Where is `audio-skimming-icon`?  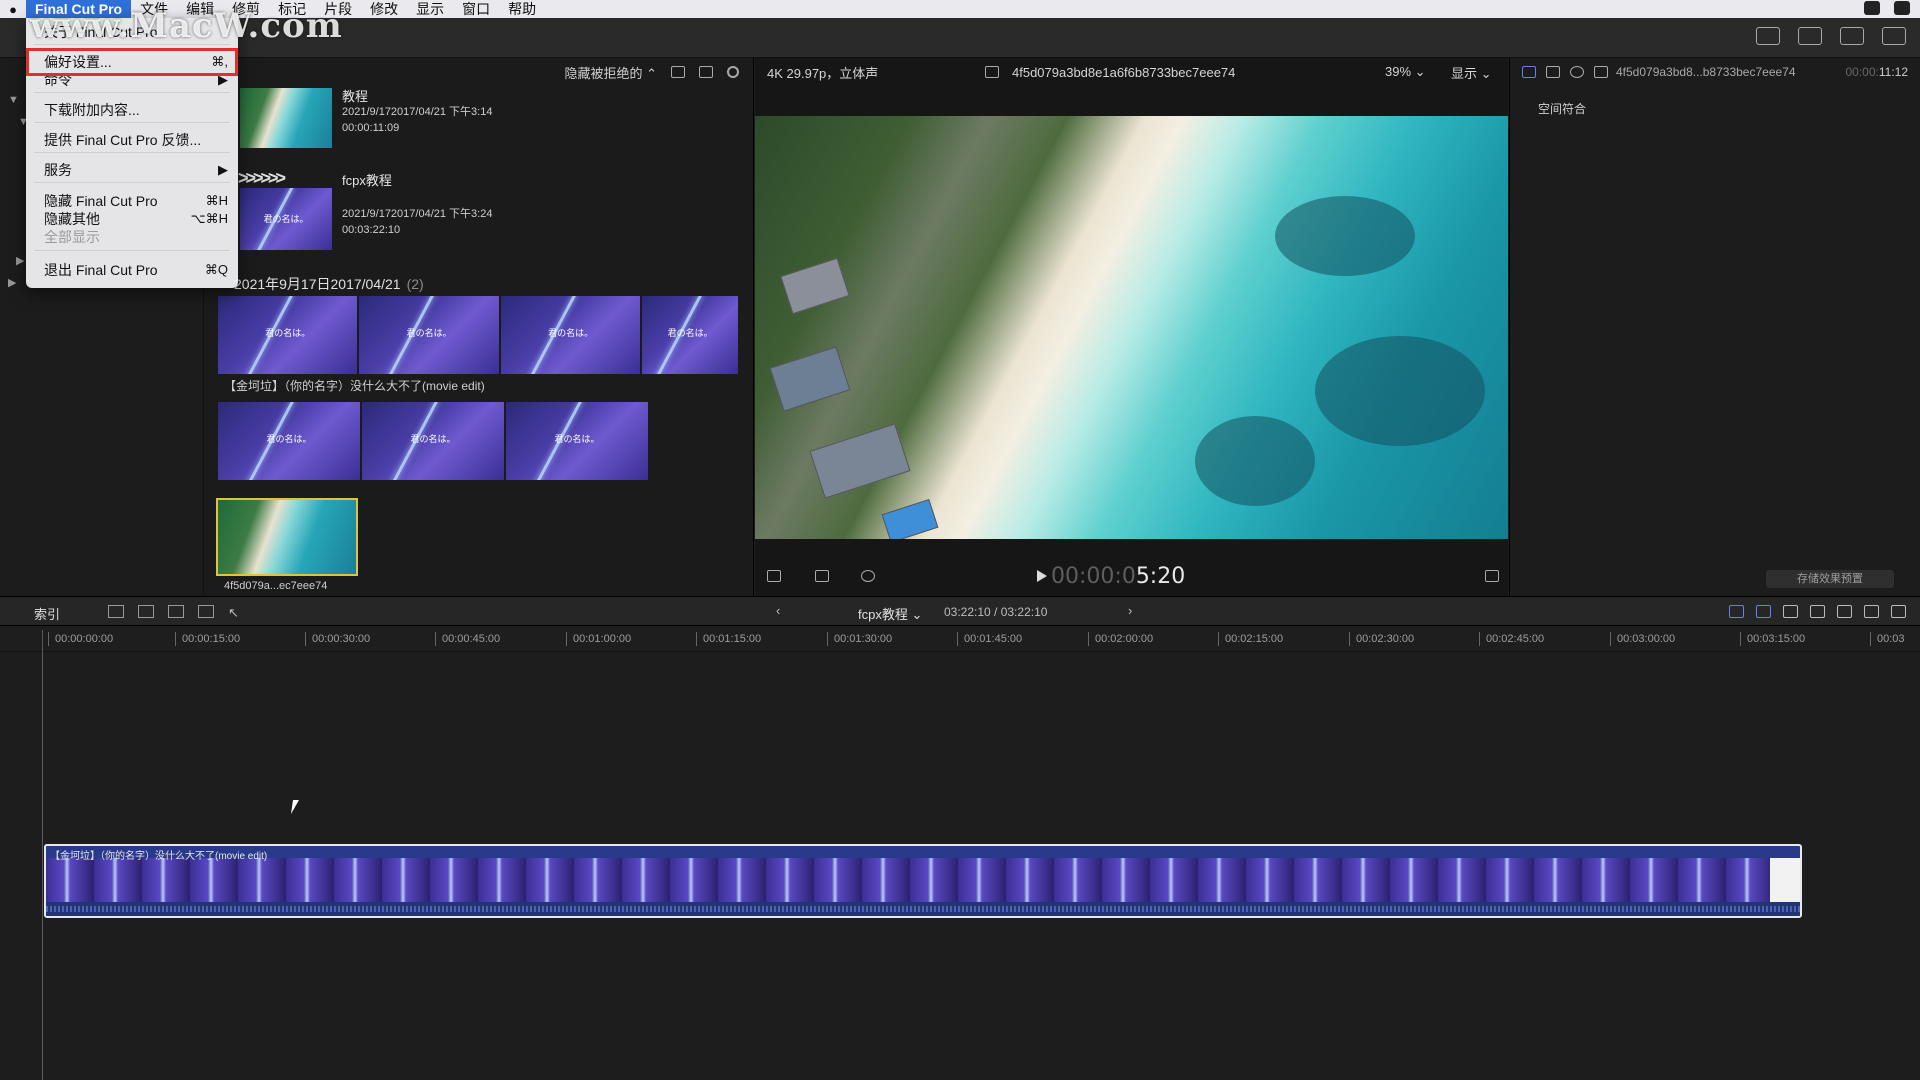 audio-skimming-icon is located at coordinates (1763, 611).